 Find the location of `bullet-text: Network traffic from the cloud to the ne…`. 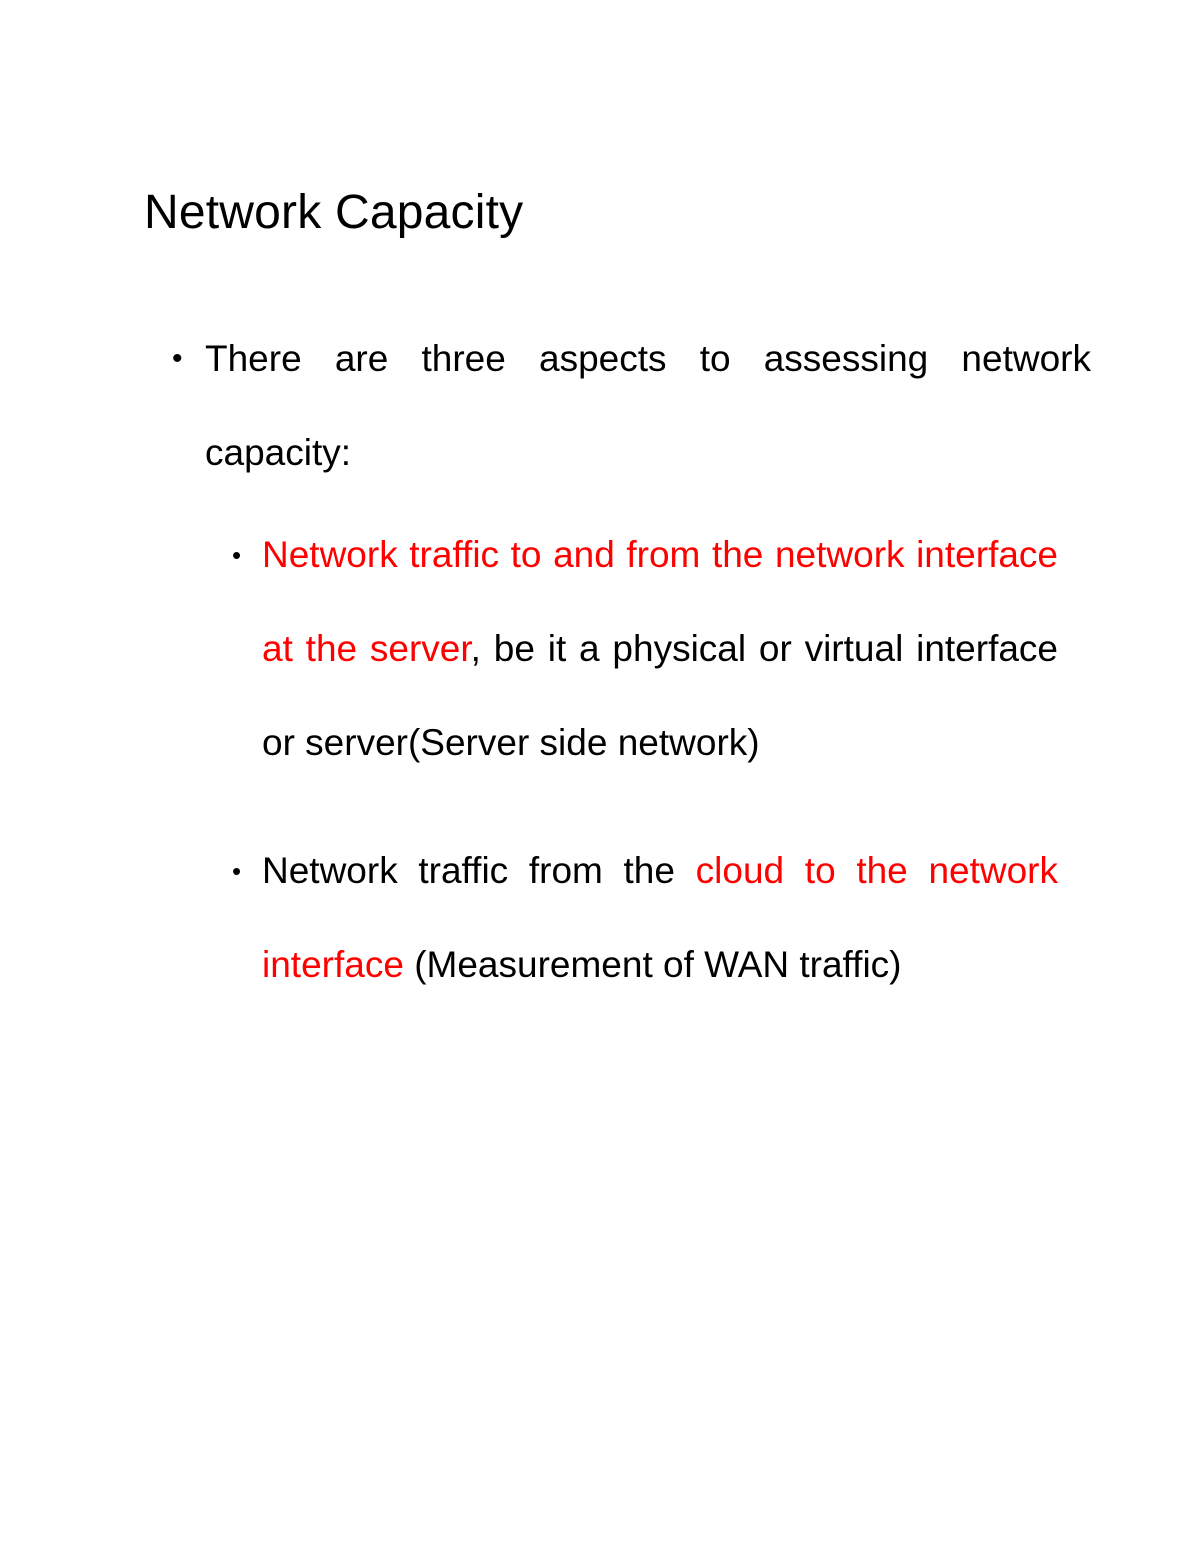

bullet-text: Network traffic from the cloud to the ne… is located at coordinates (660, 918).